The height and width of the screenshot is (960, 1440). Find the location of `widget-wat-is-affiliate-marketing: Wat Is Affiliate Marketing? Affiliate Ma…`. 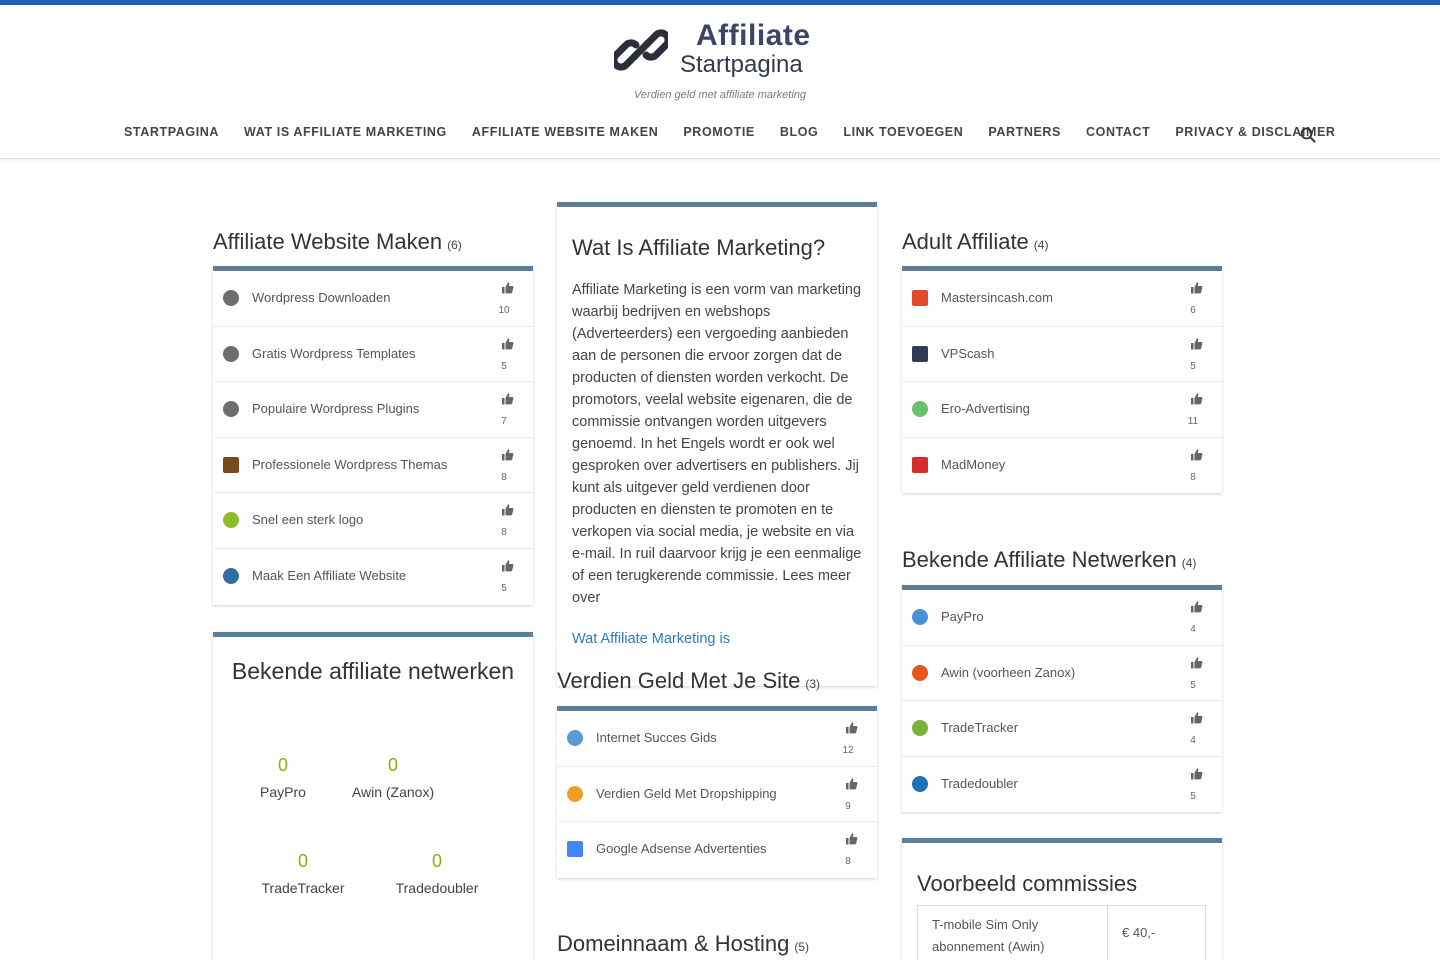

widget-wat-is-affiliate-marketing: Wat Is Affiliate Marketing? Affiliate Ma… is located at coordinates (717, 444).